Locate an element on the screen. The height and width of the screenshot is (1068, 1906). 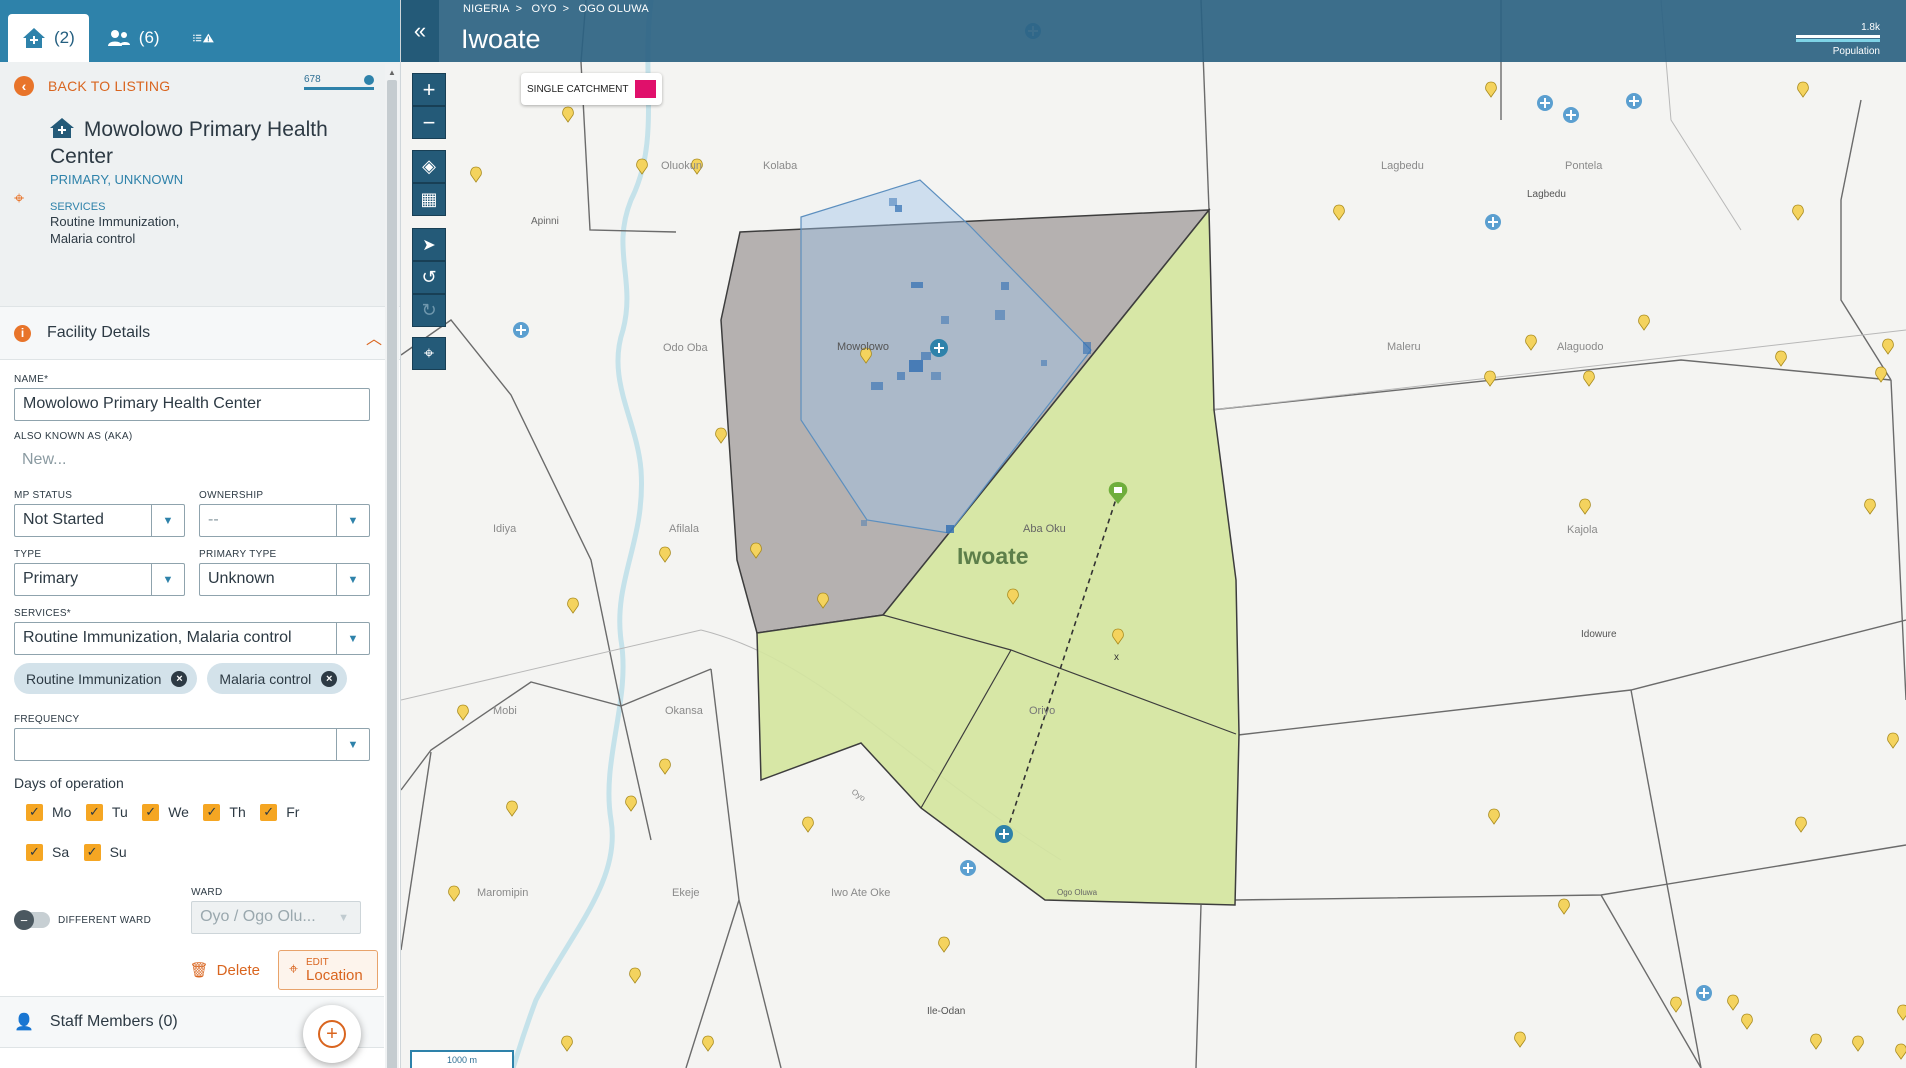
zoom-in-button: + is located at coordinates (429, 89).